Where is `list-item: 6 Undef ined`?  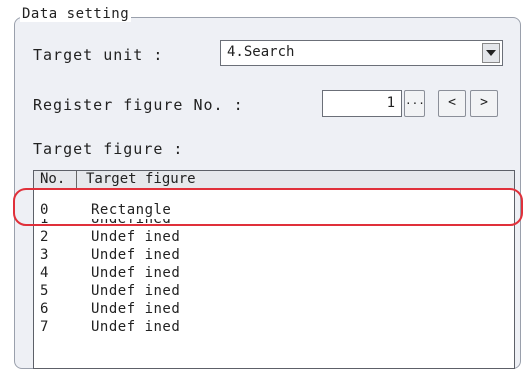
list-item: 6 Undef ined is located at coordinates (274, 309).